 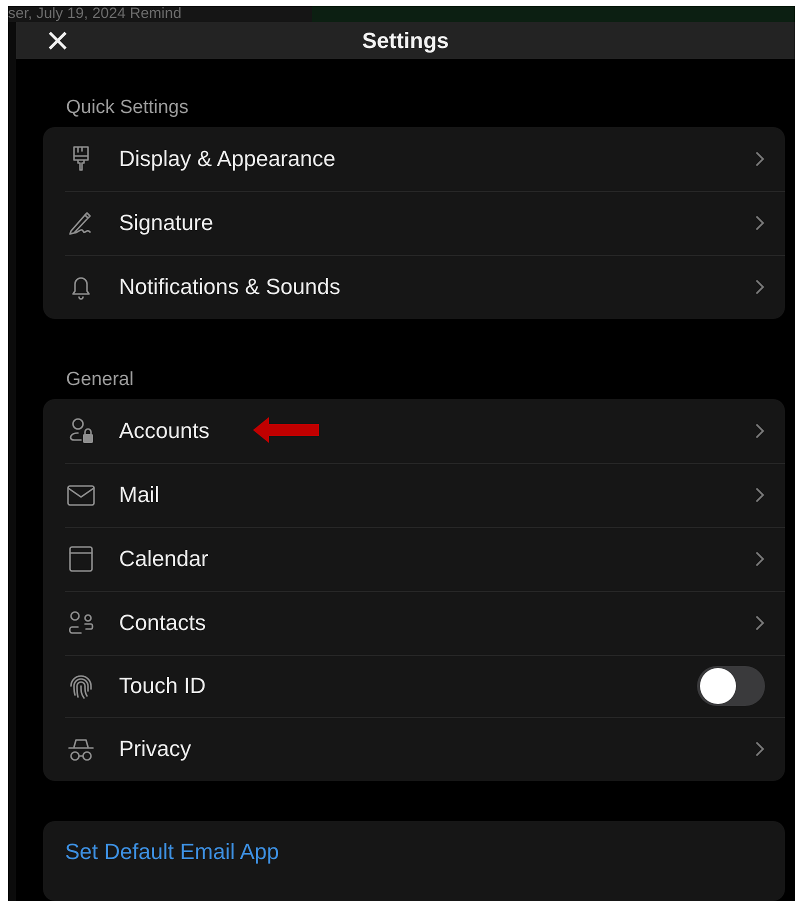 What do you see at coordinates (139, 495) in the screenshot?
I see `row-label: Mail` at bounding box center [139, 495].